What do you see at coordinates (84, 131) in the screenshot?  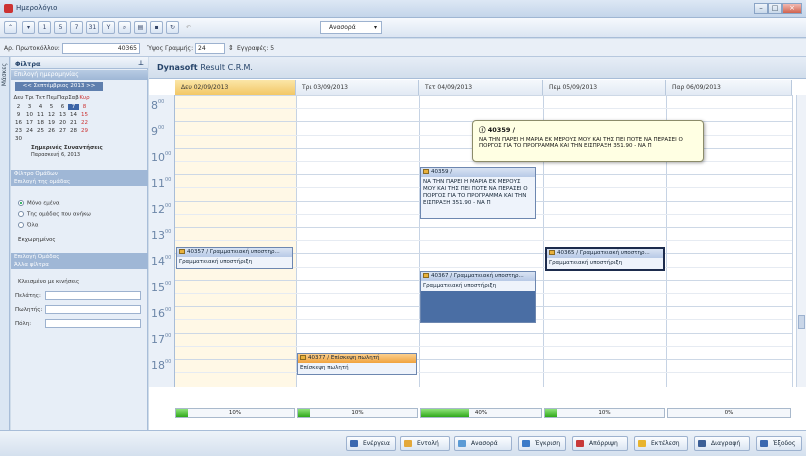 I see `calendar-day: 29` at bounding box center [84, 131].